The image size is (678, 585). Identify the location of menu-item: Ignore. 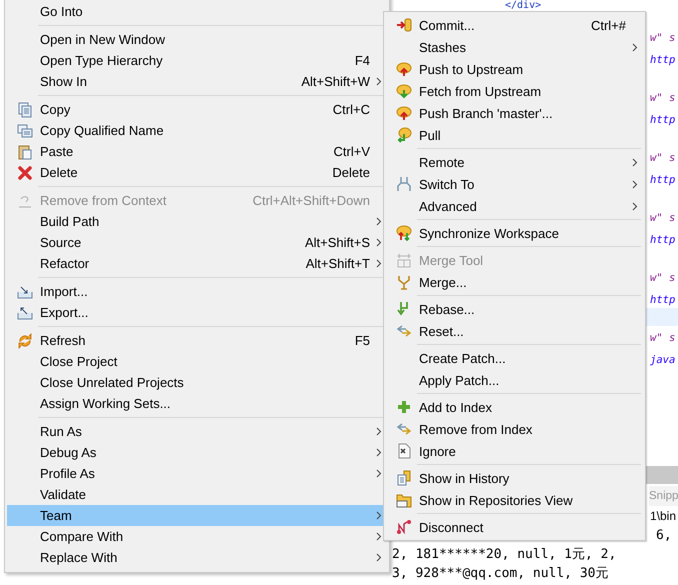
(514, 451).